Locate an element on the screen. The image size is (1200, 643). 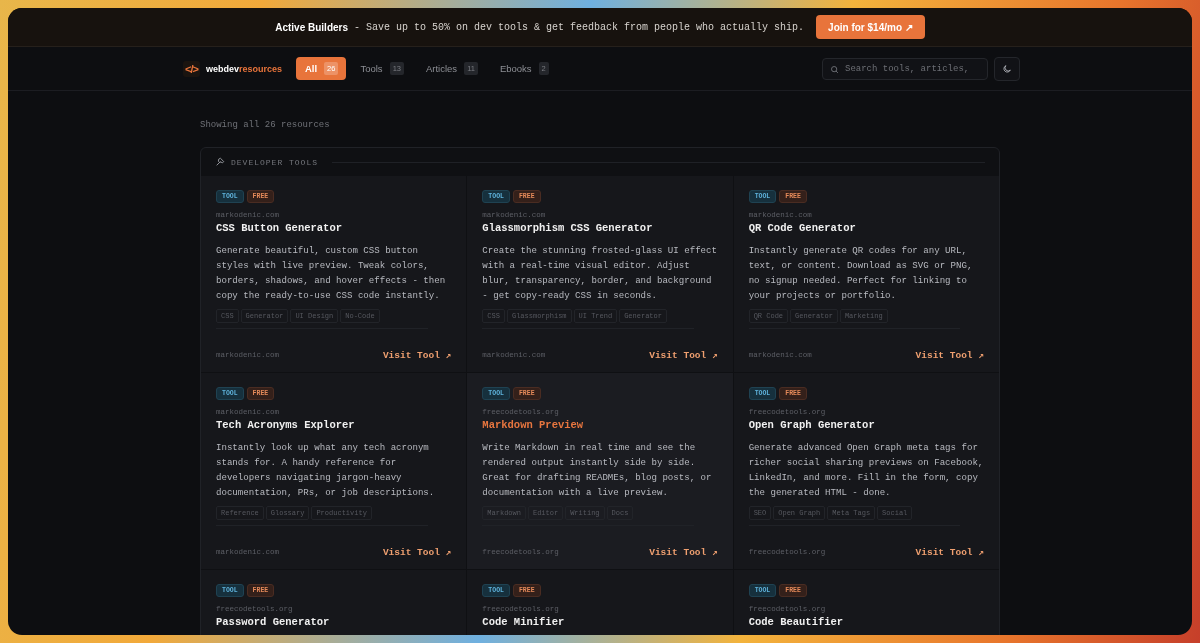
card-title: Code Minifier is located at coordinates (524, 622).